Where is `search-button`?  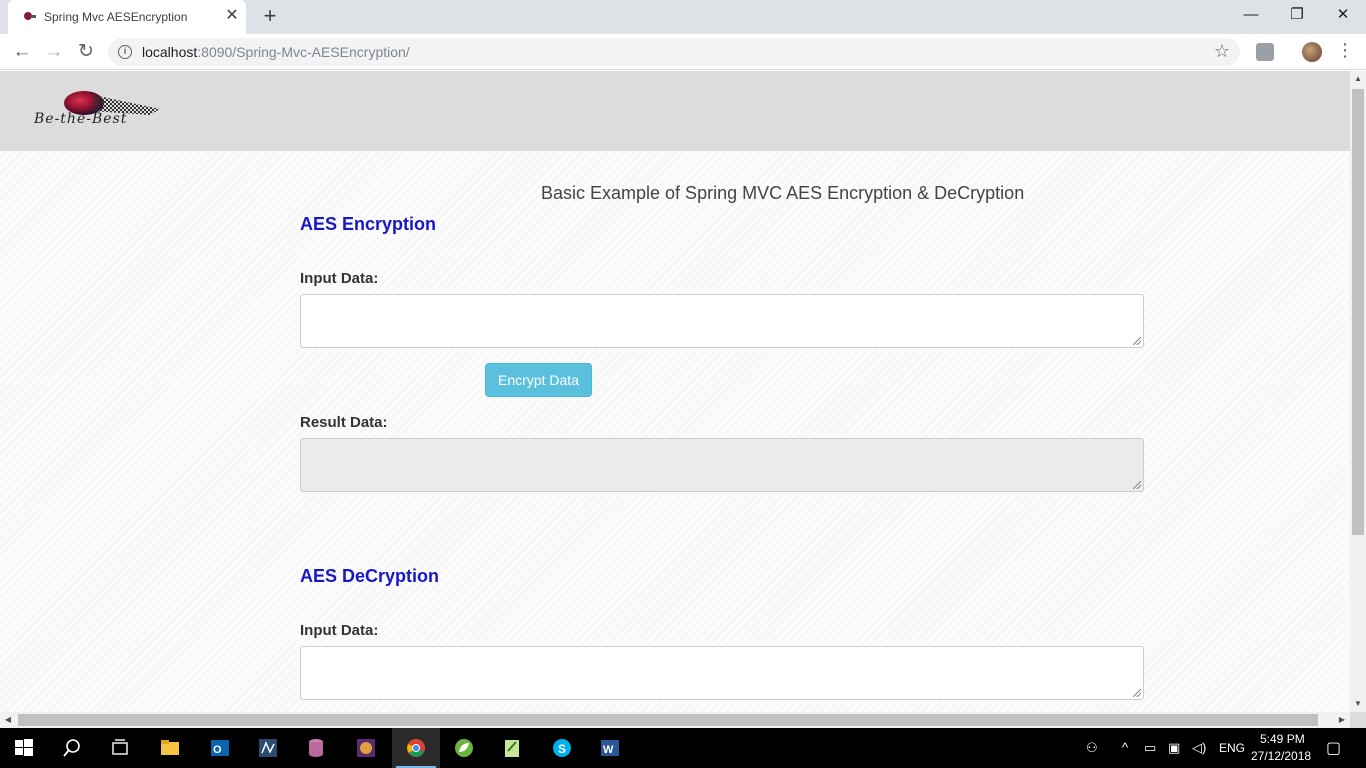
search-button is located at coordinates (72, 748).